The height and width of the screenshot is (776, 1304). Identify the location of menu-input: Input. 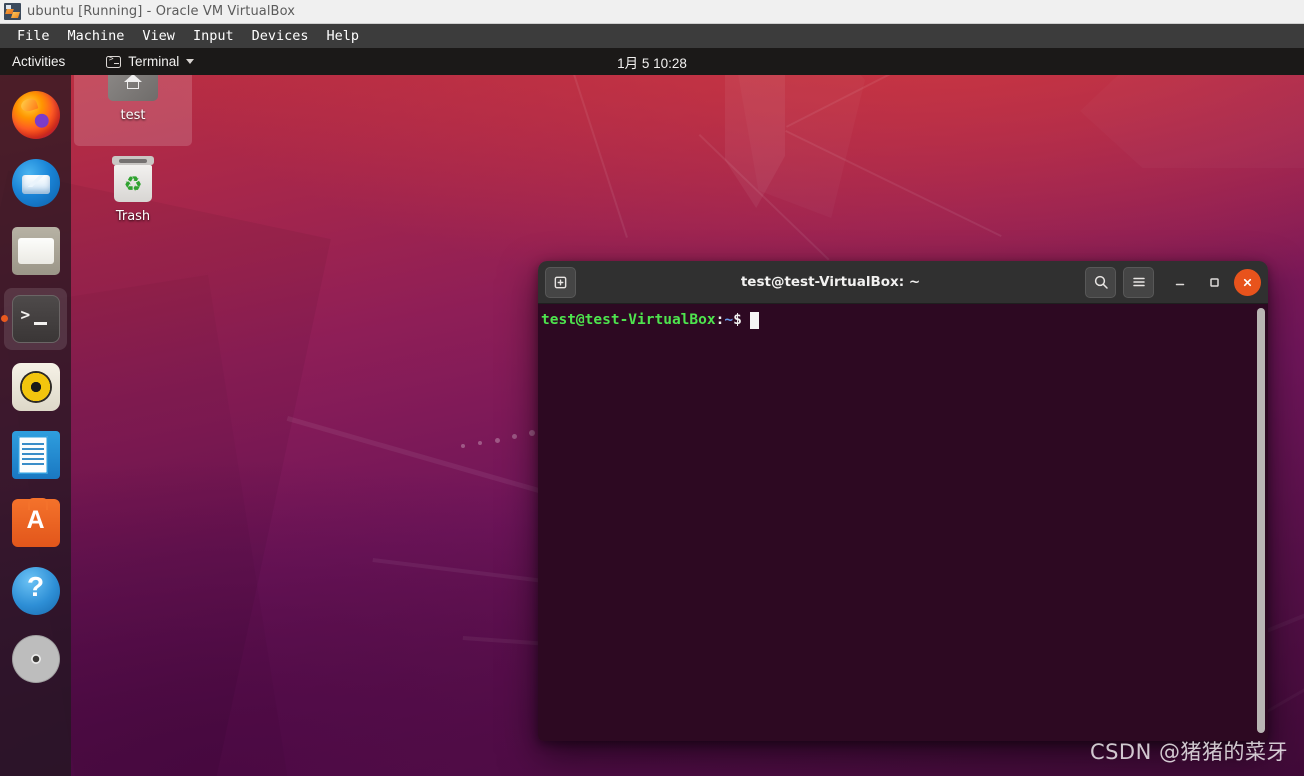
(213, 36).